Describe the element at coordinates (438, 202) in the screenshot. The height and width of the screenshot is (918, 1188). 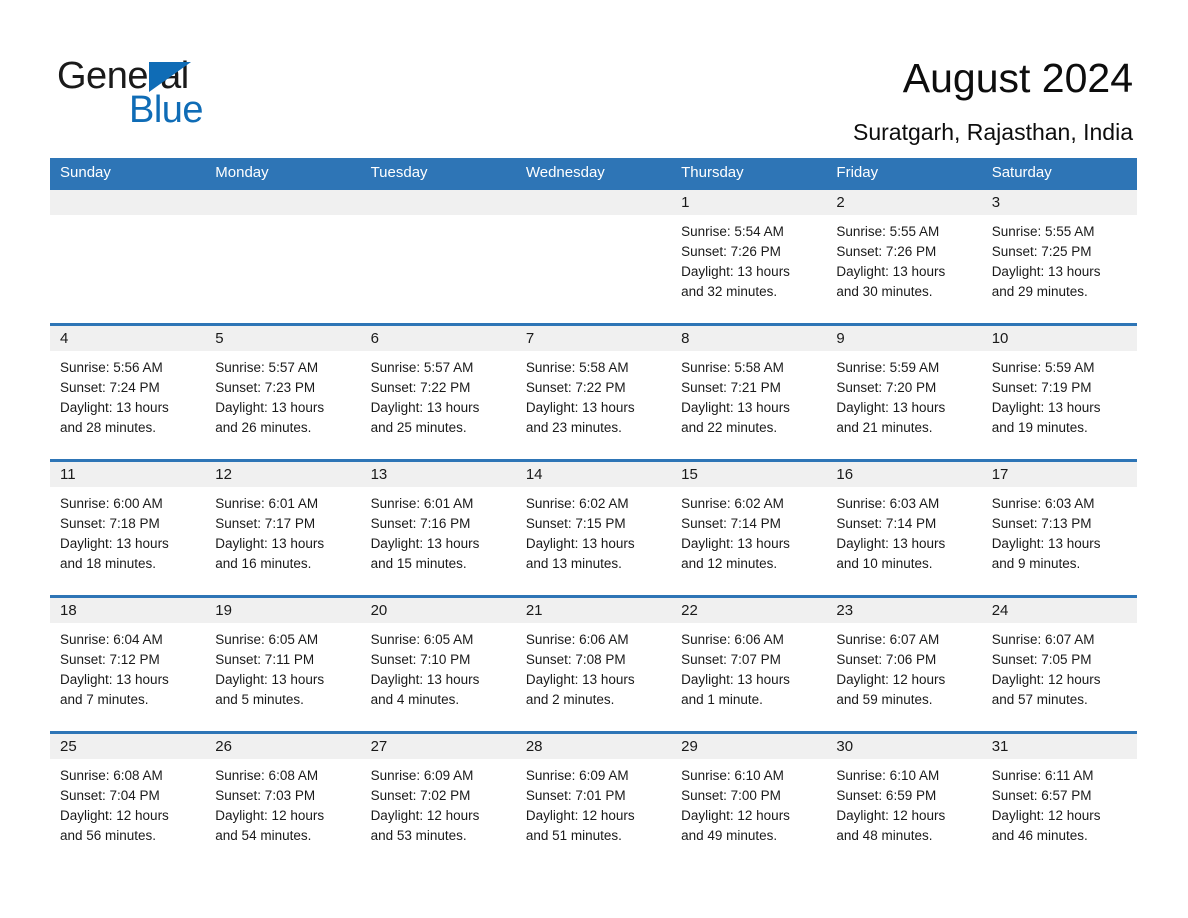
I see `day-number-empty` at that location.